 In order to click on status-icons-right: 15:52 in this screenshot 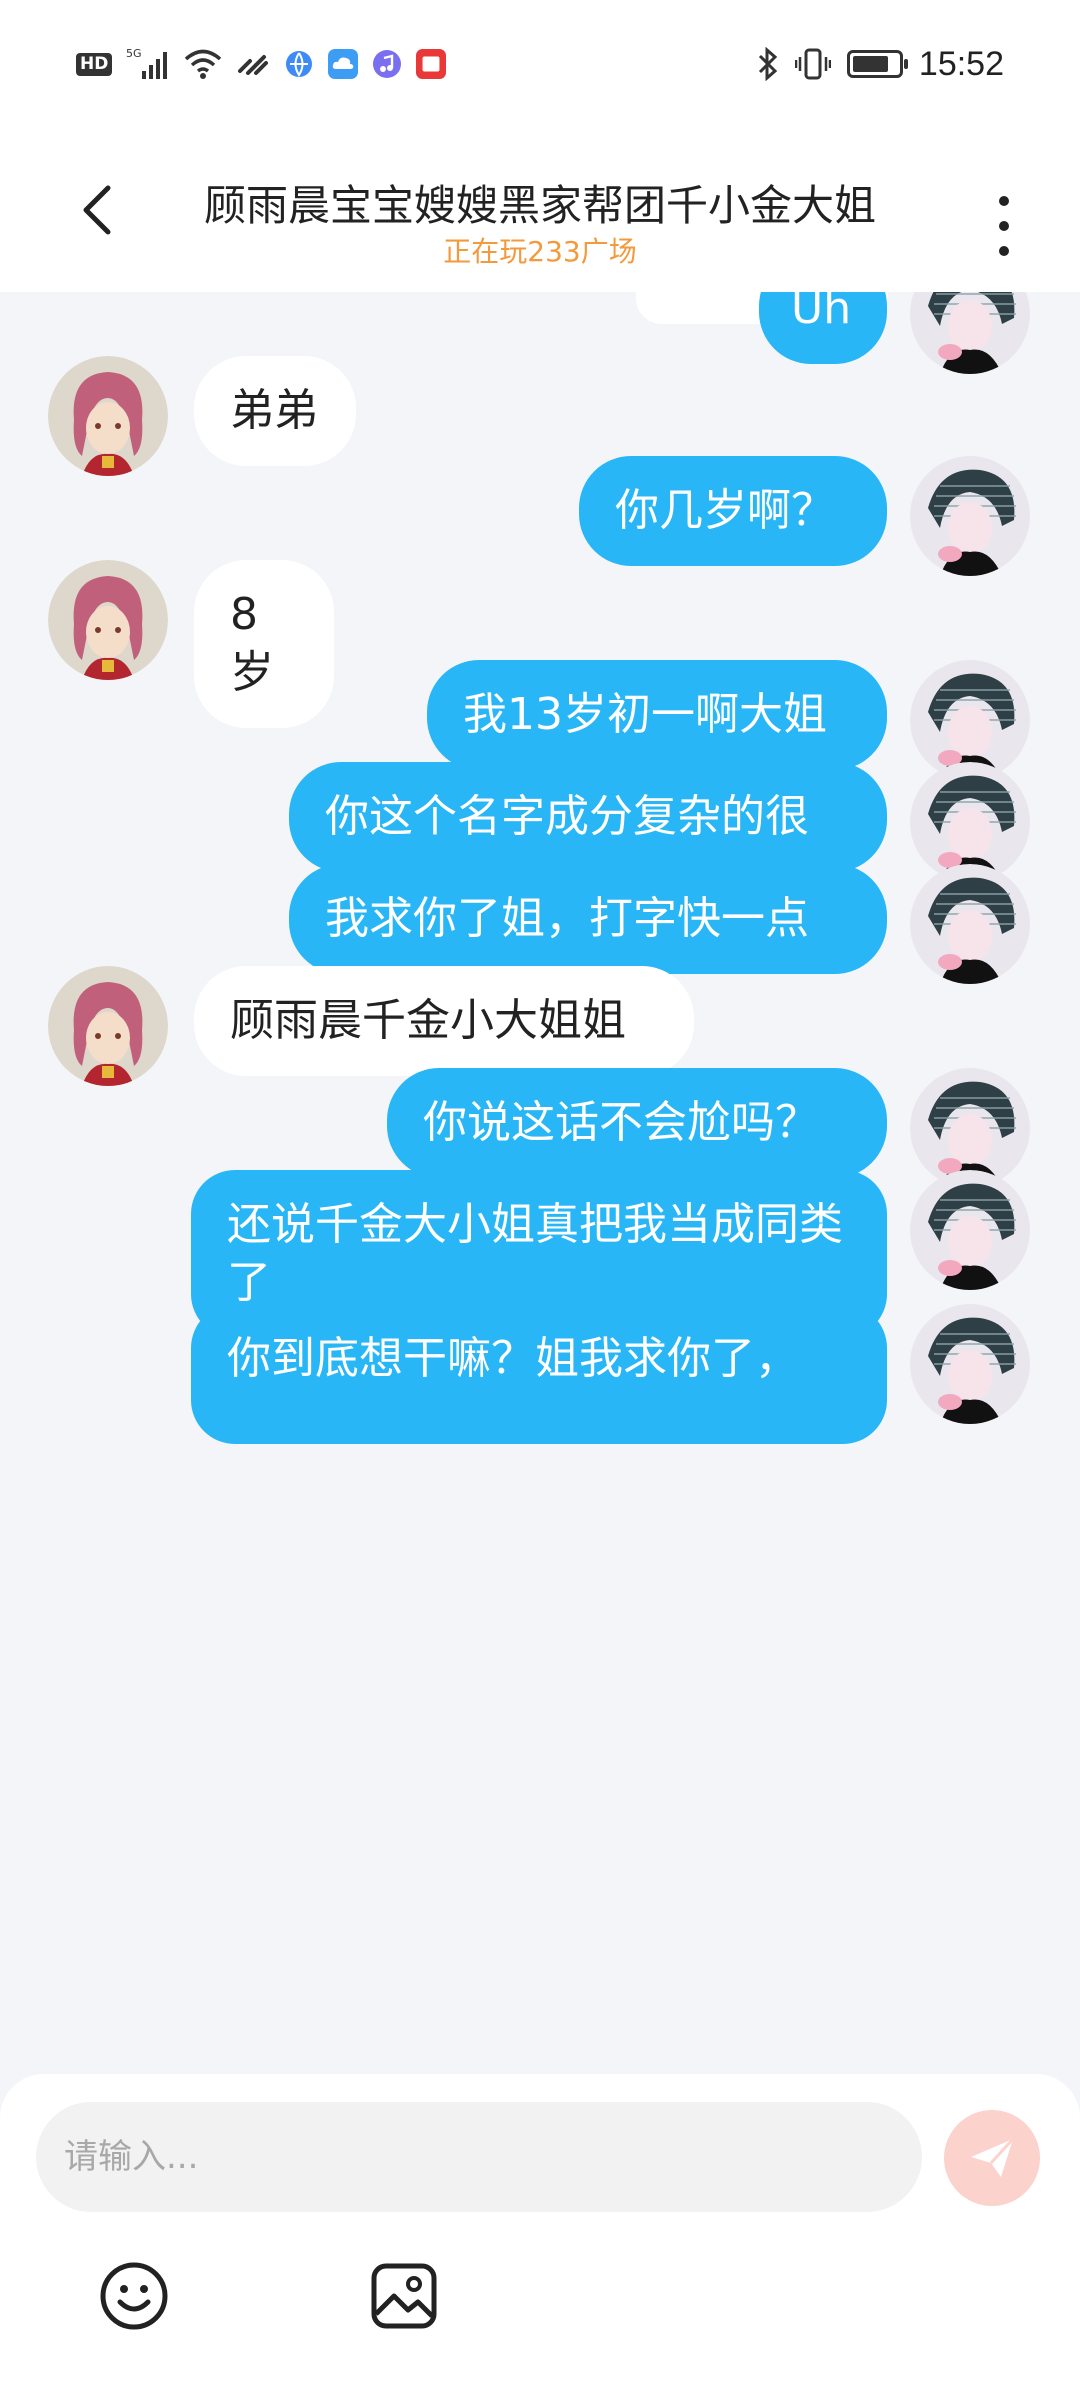, I will do `click(880, 64)`.